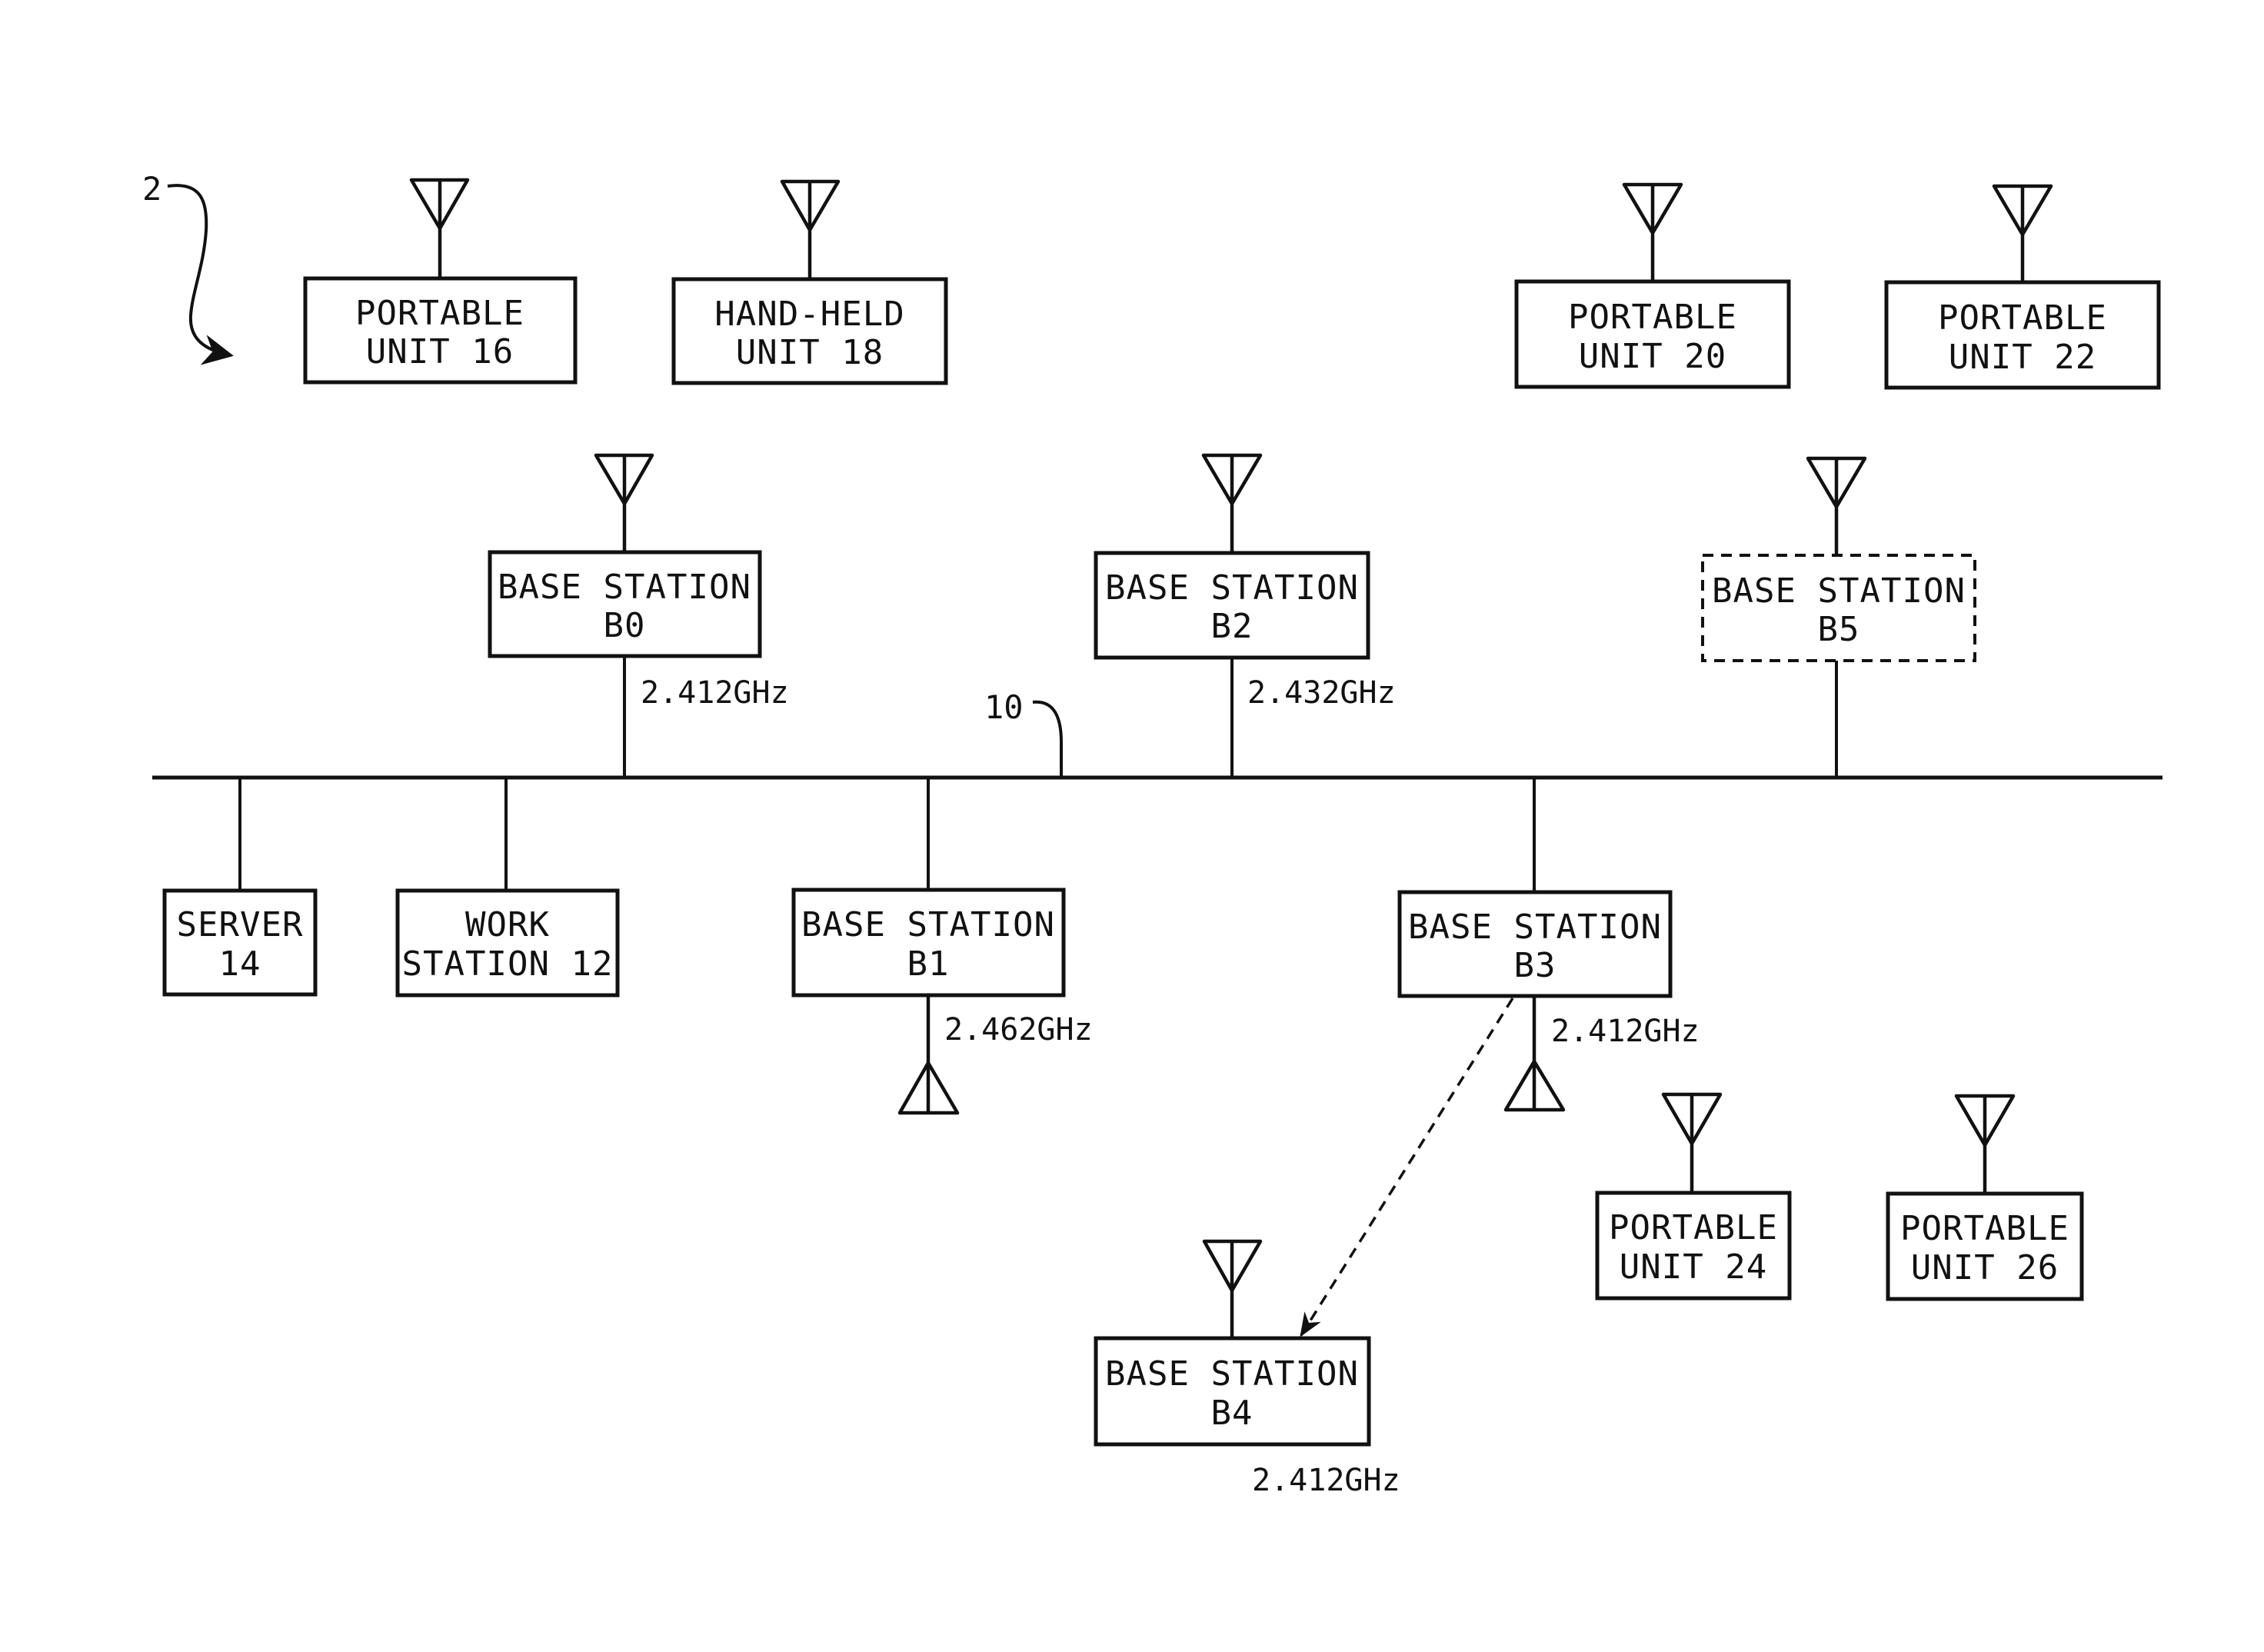 This screenshot has width=2264, height=1652. I want to click on base-station-b4: BASE STATION B4 2.412GHz, so click(1247, 1368).